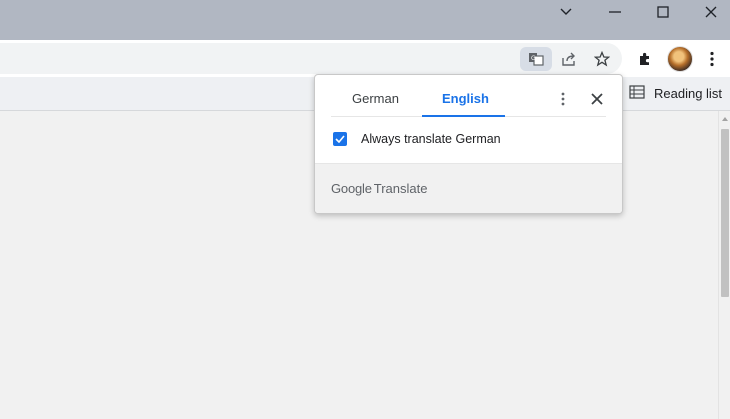 Image resolution: width=730 pixels, height=419 pixels. Describe the element at coordinates (712, 59) in the screenshot. I see `kebab-menu-icon` at that location.